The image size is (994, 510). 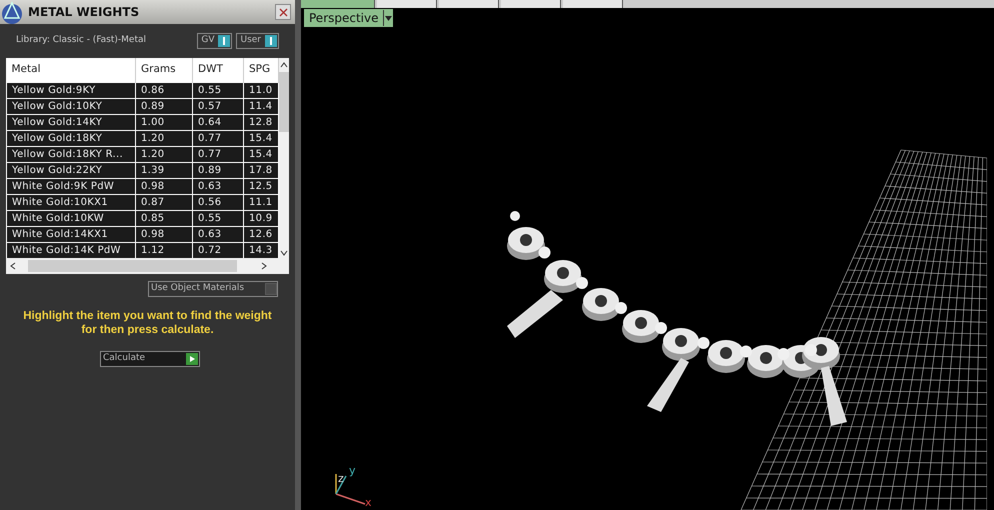 What do you see at coordinates (261, 90) in the screenshot?
I see `table-cell: 11.0` at bounding box center [261, 90].